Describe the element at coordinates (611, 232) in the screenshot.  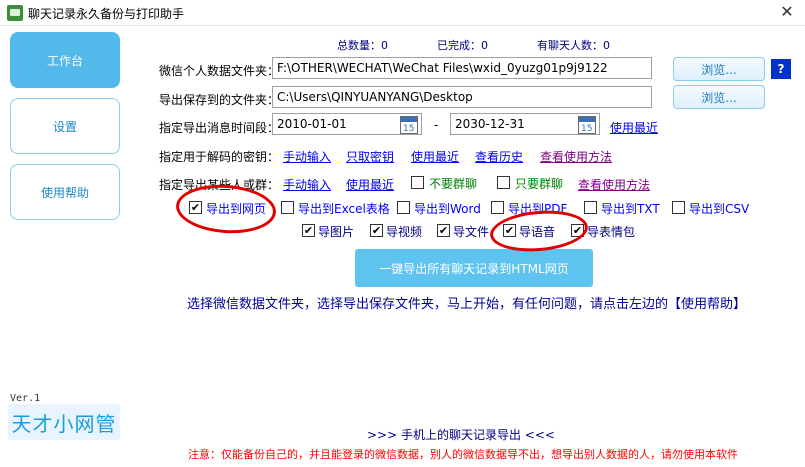
I see `media-sticker-label: 导表情包` at that location.